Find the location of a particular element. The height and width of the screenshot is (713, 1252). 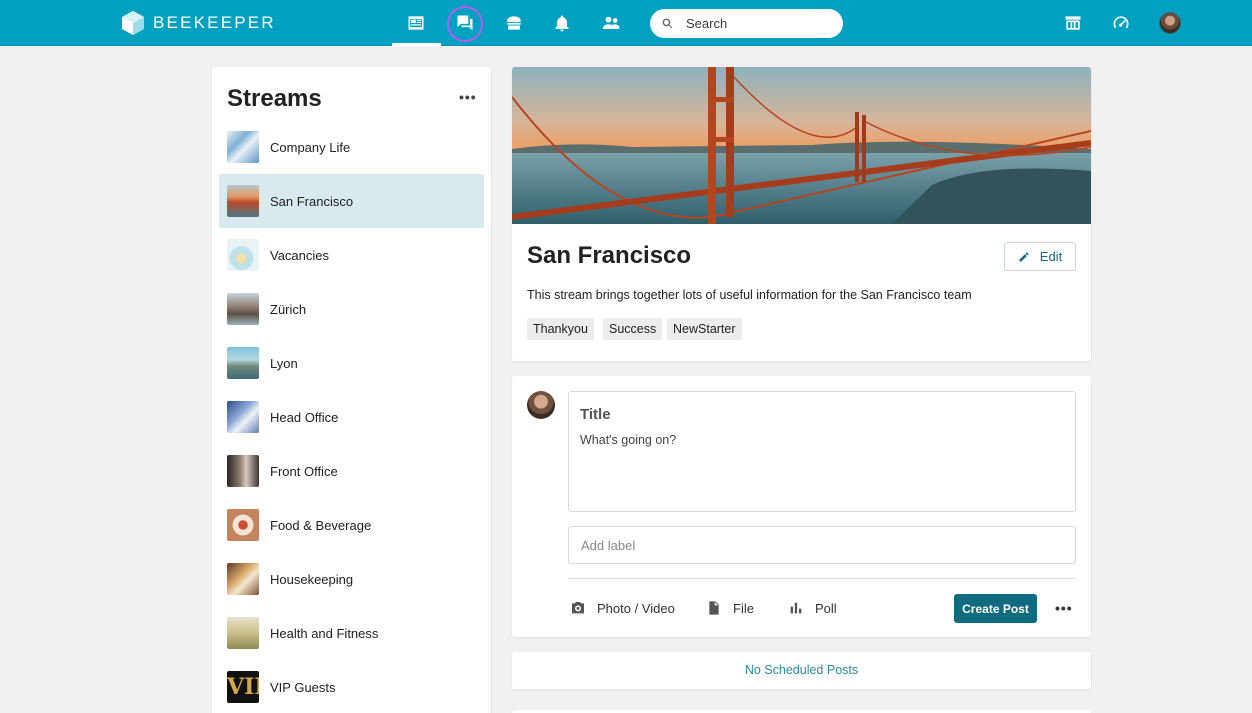

top-bar: BEEKEEPER Search is located at coordinates (626, 23).